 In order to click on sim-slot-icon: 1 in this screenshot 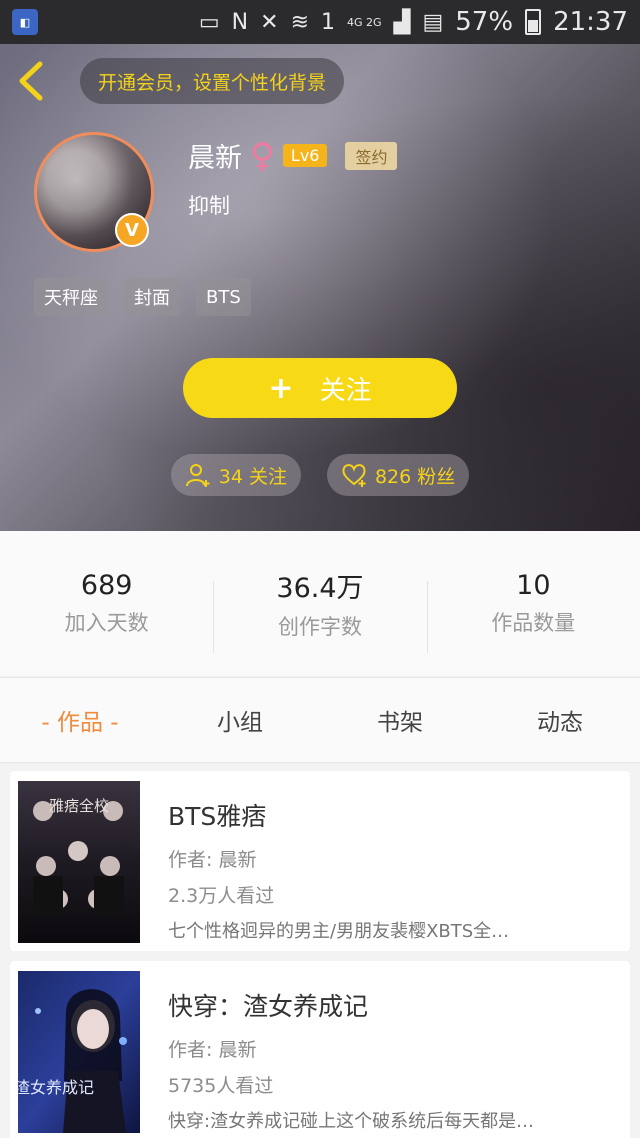, I will do `click(328, 22)`.